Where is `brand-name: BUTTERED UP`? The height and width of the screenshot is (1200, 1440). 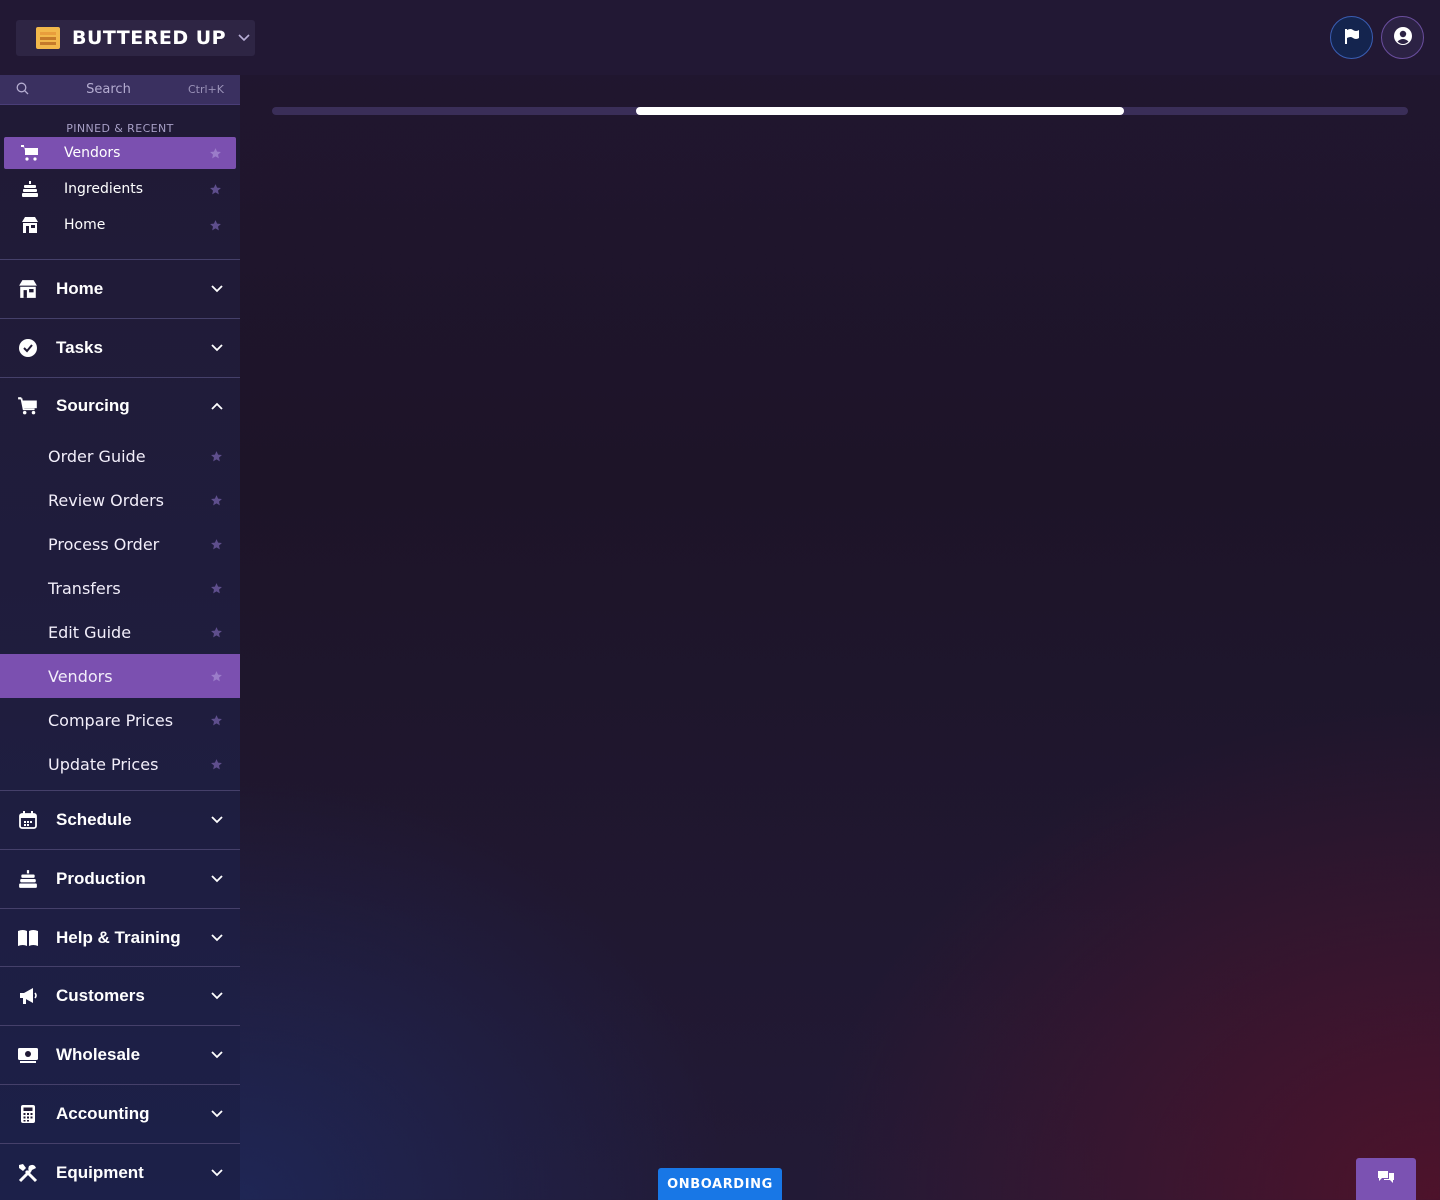
brand-name: BUTTERED UP is located at coordinates (149, 38).